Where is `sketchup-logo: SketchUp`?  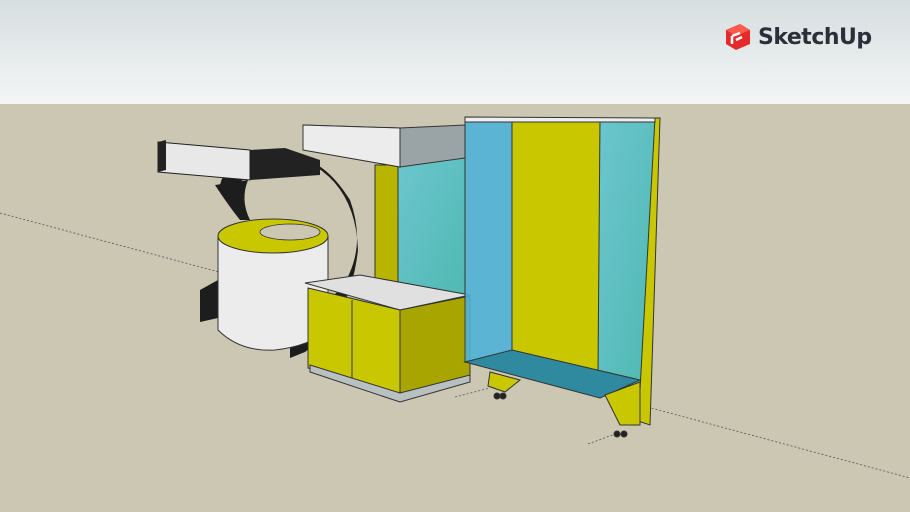 sketchup-logo: SketchUp is located at coordinates (798, 37).